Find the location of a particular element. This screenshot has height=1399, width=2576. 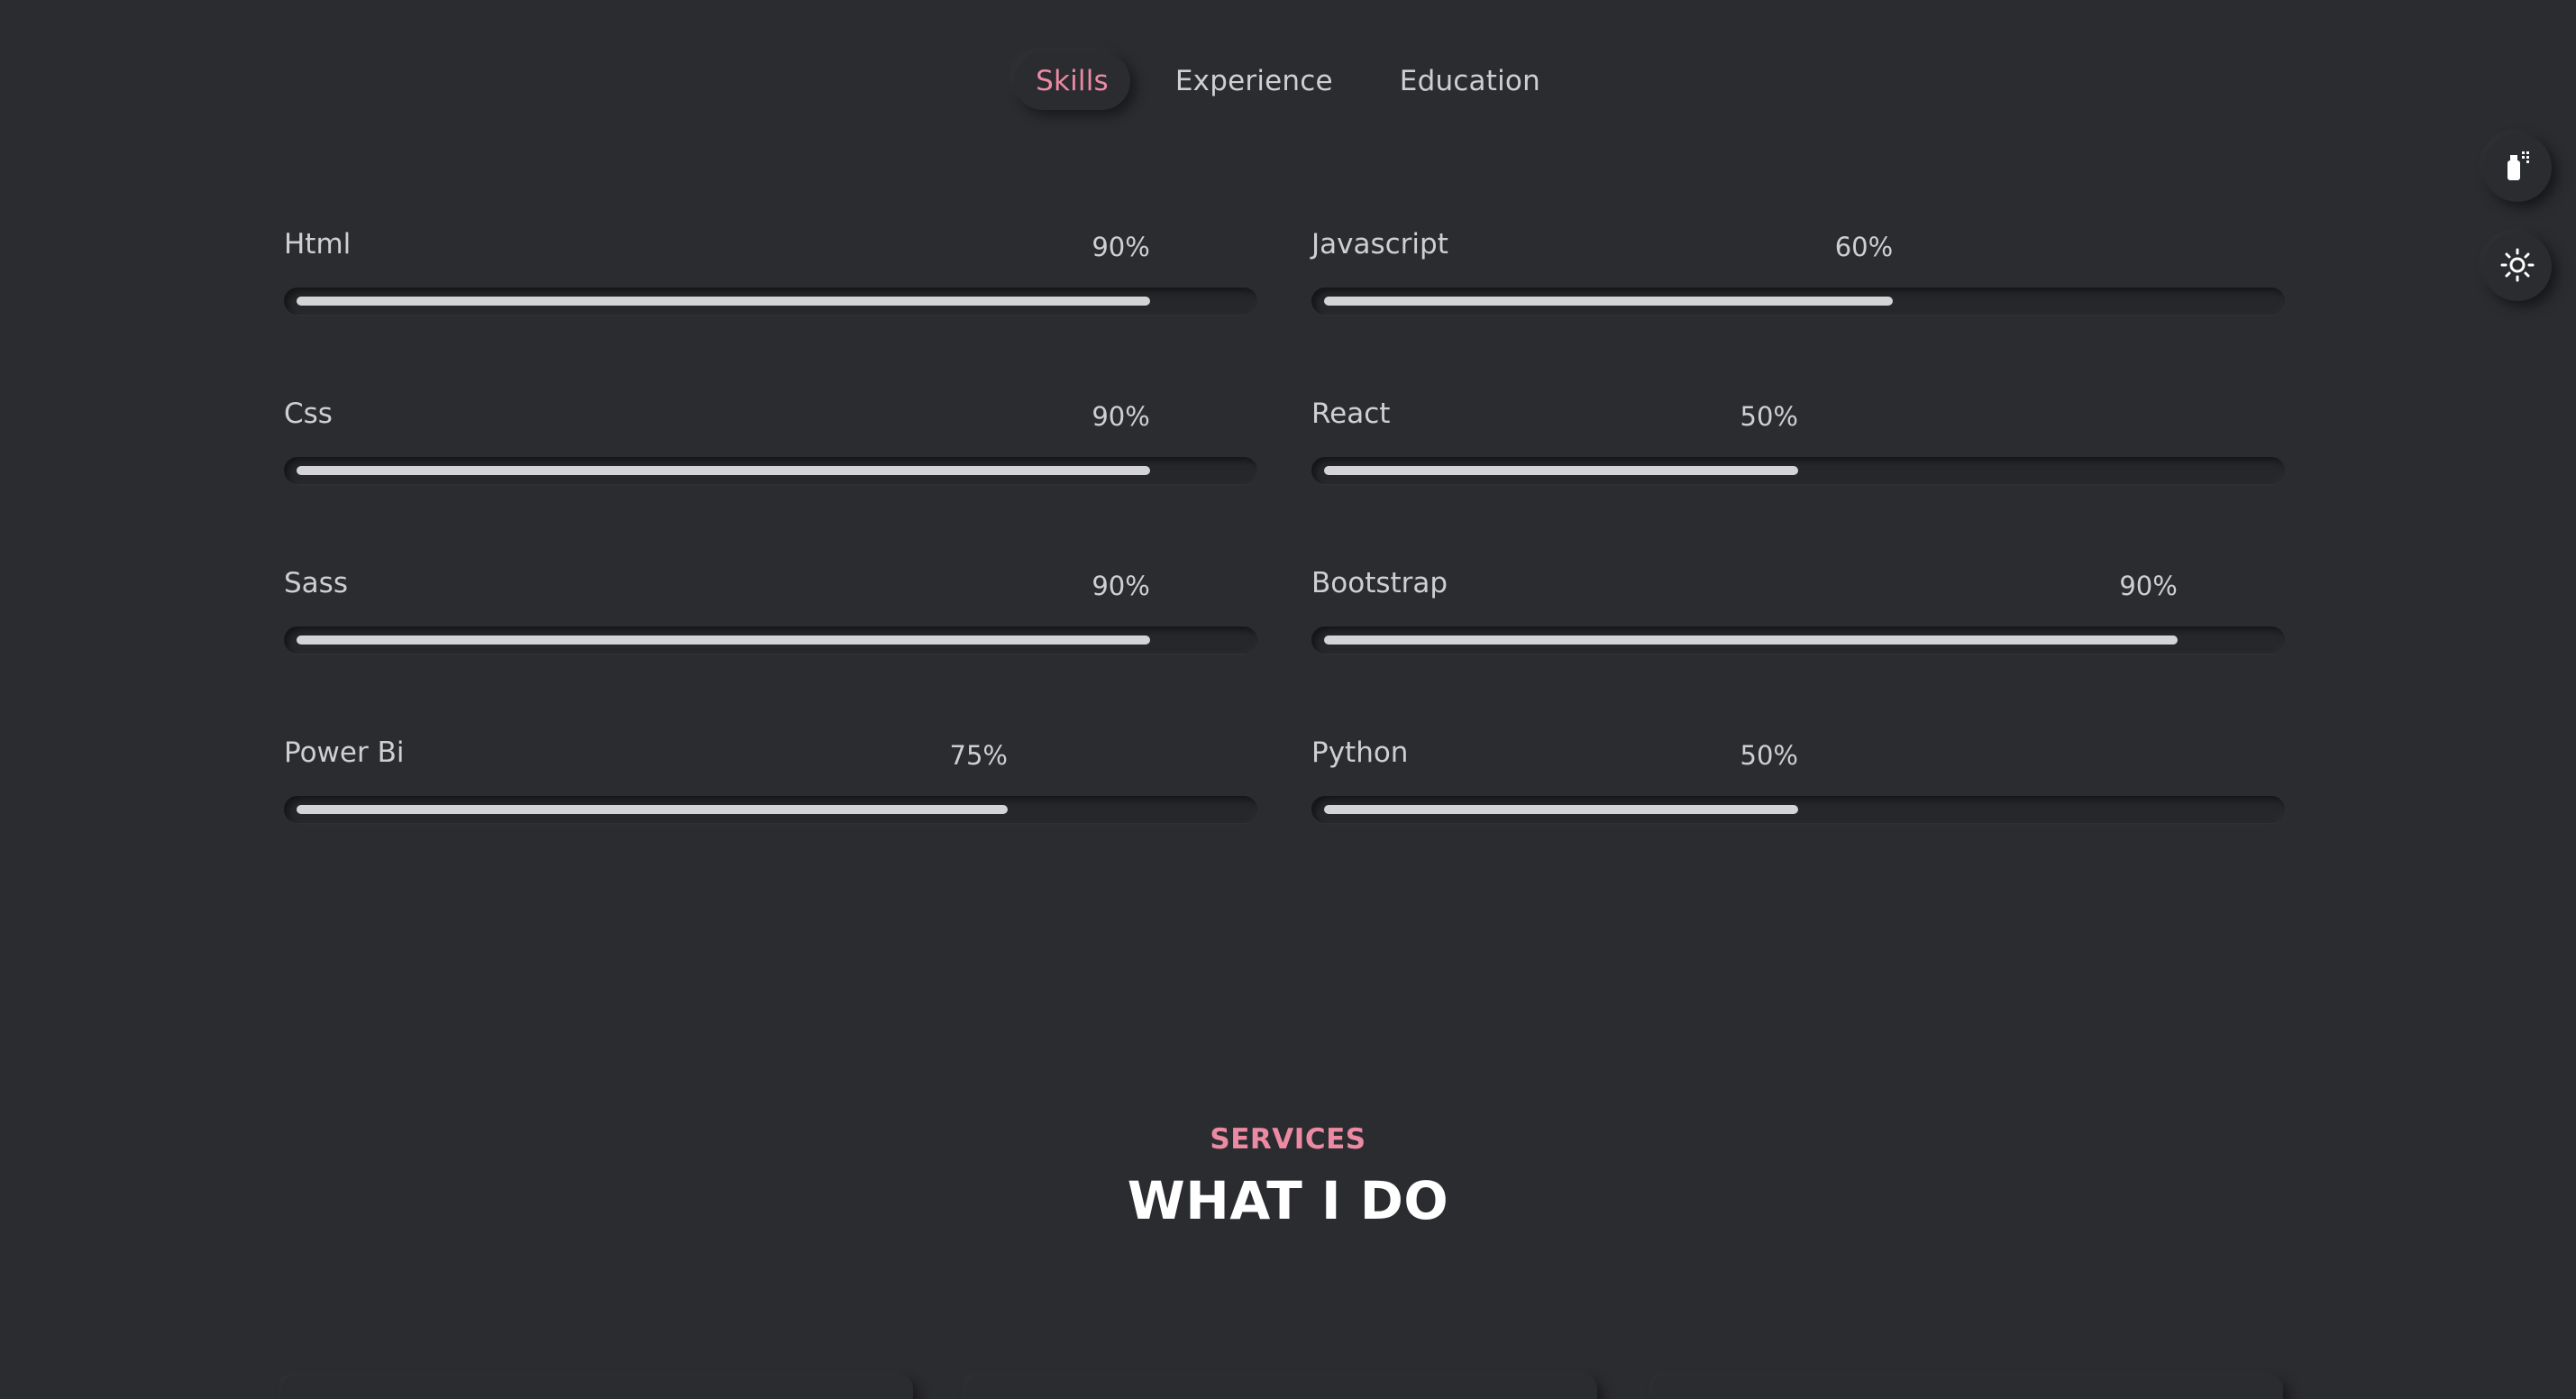

skill-python: Python 50% is located at coordinates (1798, 821).